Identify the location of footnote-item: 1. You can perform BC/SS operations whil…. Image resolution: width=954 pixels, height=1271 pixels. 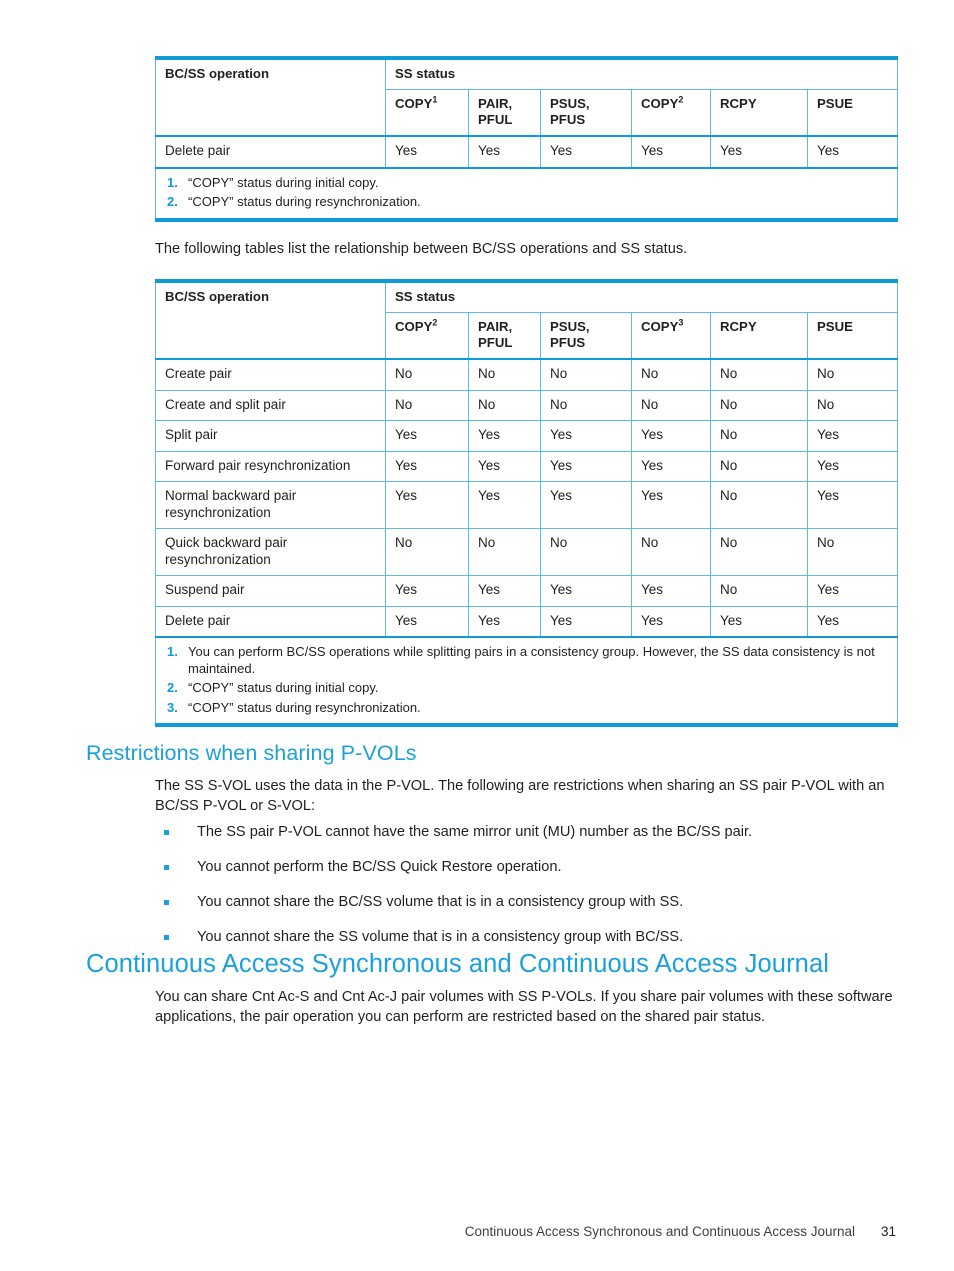
(526, 660).